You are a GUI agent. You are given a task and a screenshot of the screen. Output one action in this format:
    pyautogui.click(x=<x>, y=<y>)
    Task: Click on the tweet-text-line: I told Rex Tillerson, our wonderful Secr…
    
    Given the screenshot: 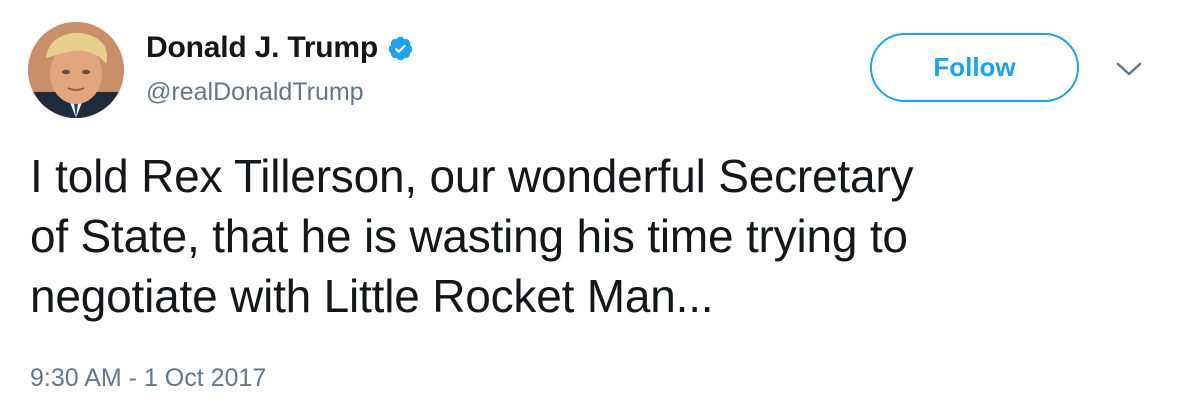 What is the action you would take?
    pyautogui.click(x=472, y=176)
    